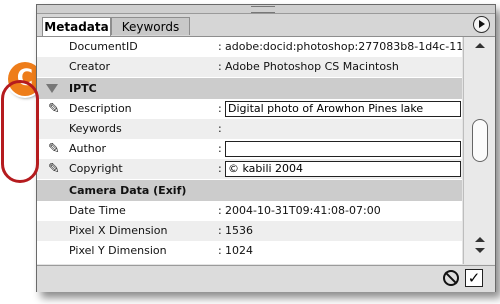  What do you see at coordinates (20, 131) in the screenshot?
I see `highlight-oval` at bounding box center [20, 131].